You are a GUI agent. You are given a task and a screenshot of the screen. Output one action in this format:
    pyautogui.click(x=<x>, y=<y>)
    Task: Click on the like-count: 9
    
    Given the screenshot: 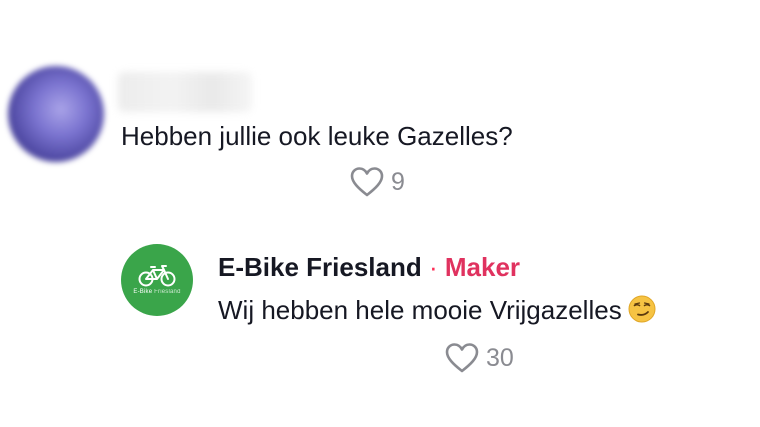 What is the action you would take?
    pyautogui.click(x=398, y=182)
    